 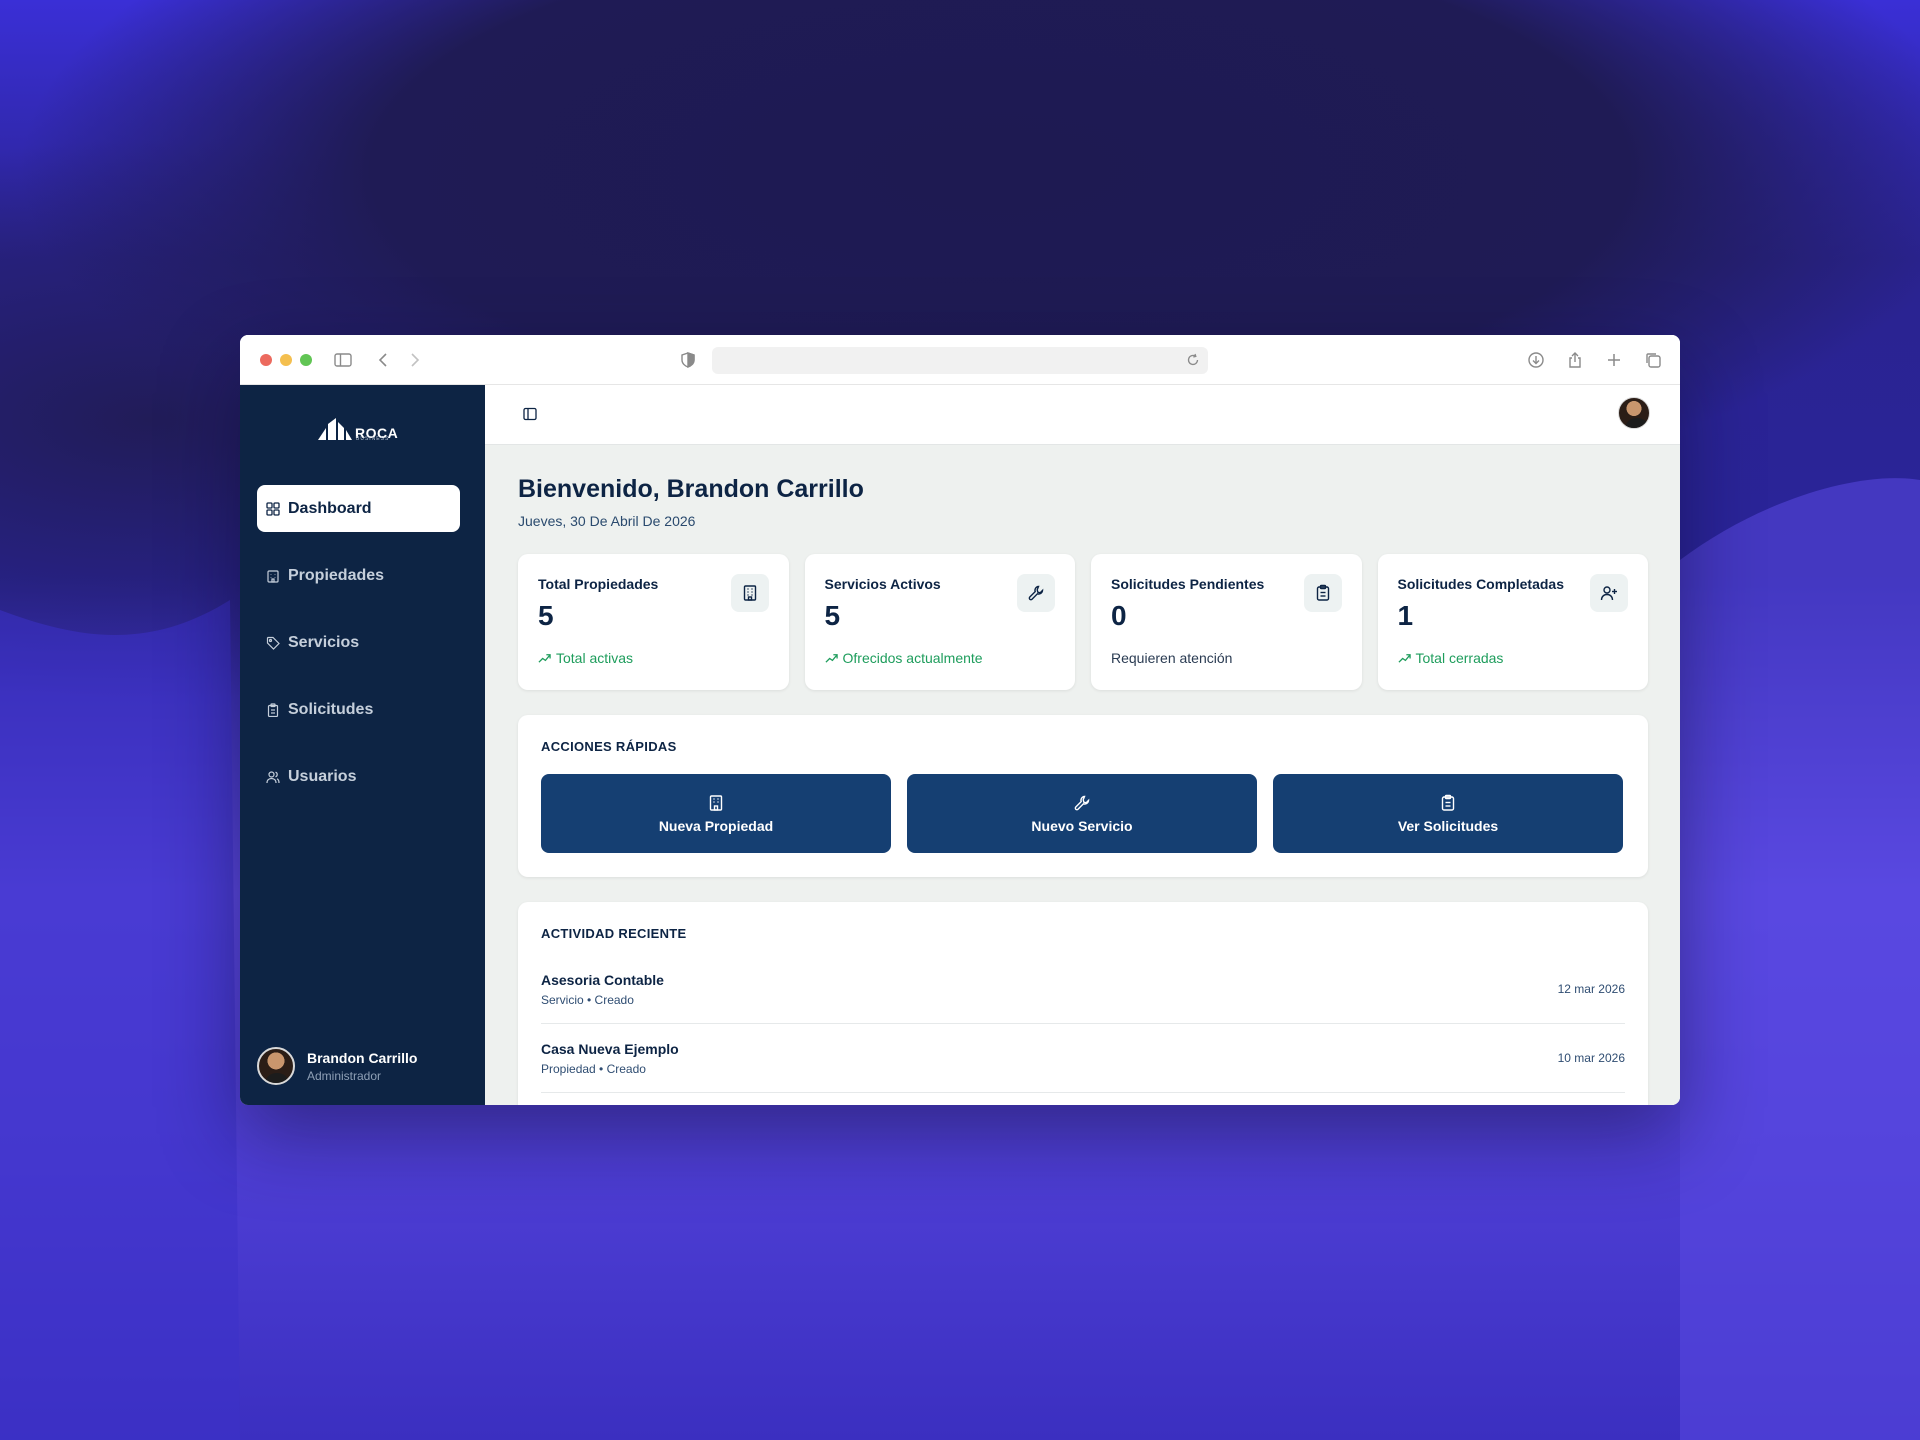 What do you see at coordinates (688, 360) in the screenshot?
I see `shield-icon` at bounding box center [688, 360].